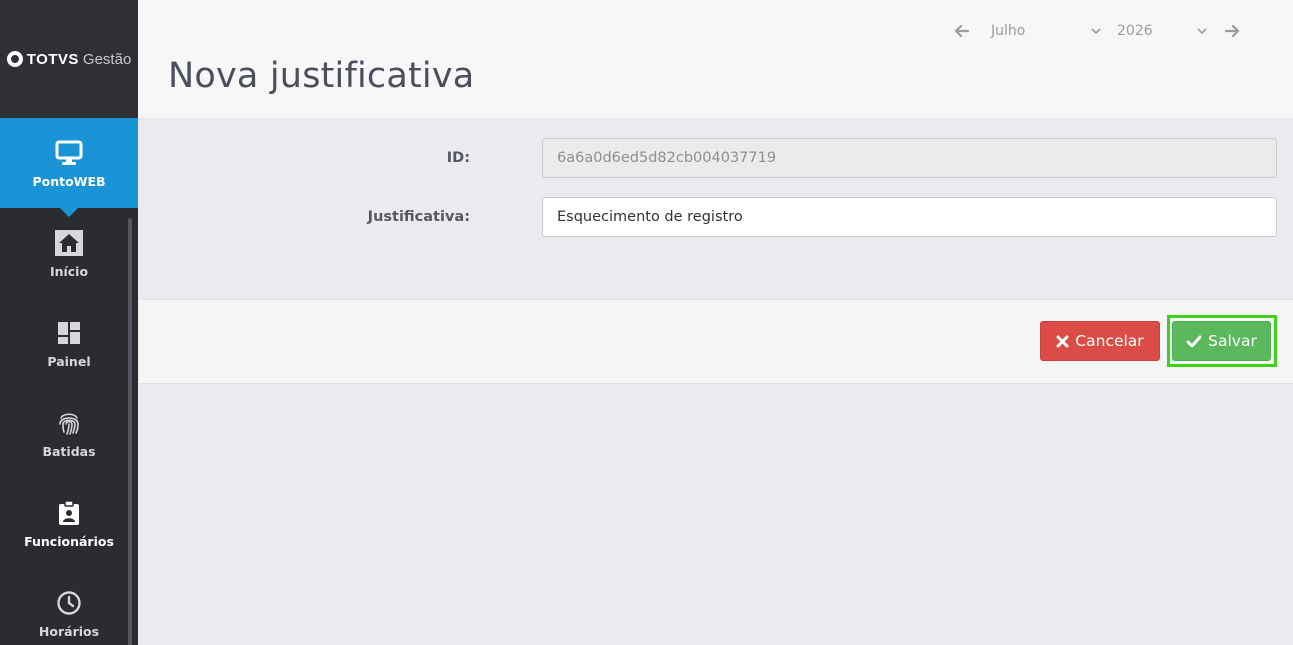  I want to click on id-label: ID:, so click(458, 158).